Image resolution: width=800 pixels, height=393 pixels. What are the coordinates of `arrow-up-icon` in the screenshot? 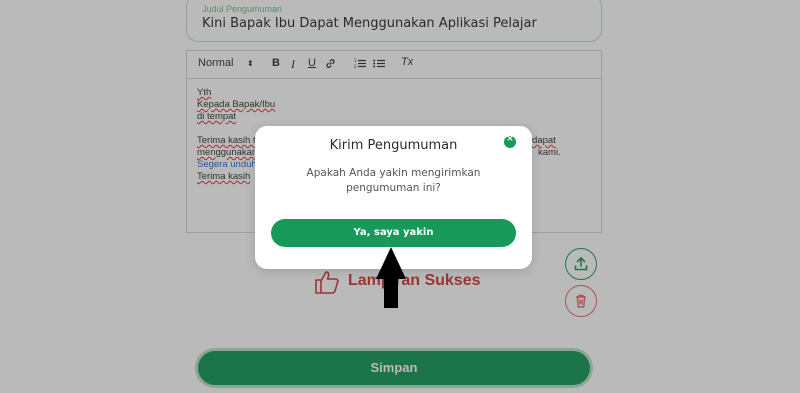 It's located at (391, 277).